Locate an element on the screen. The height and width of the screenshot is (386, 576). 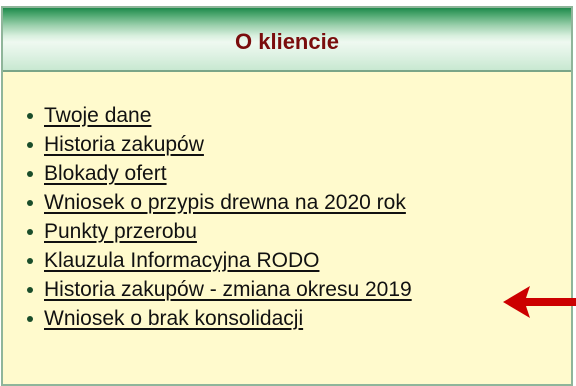
link-historia-zakupow: Historia zakupów is located at coordinates (124, 144).